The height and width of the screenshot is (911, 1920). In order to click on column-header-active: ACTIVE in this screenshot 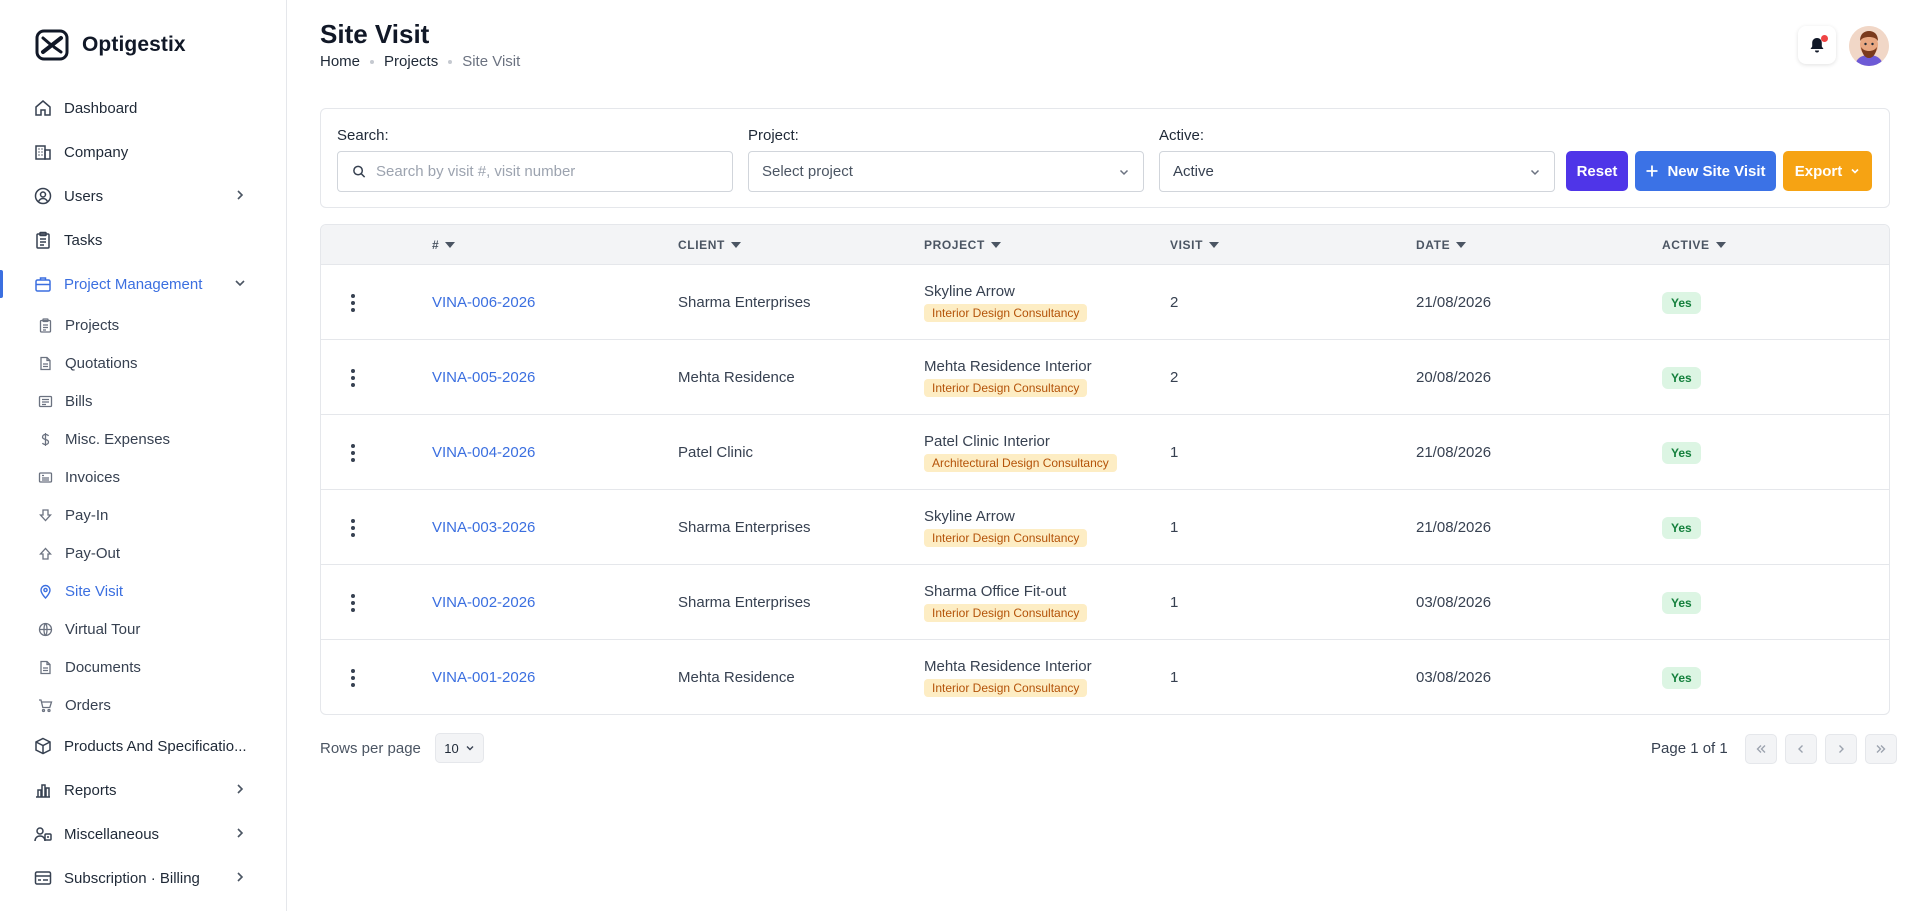, I will do `click(1694, 245)`.